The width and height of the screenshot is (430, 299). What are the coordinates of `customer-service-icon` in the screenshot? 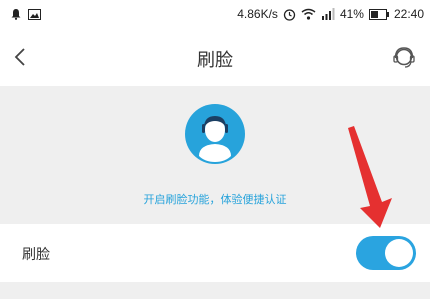 It's located at (404, 57).